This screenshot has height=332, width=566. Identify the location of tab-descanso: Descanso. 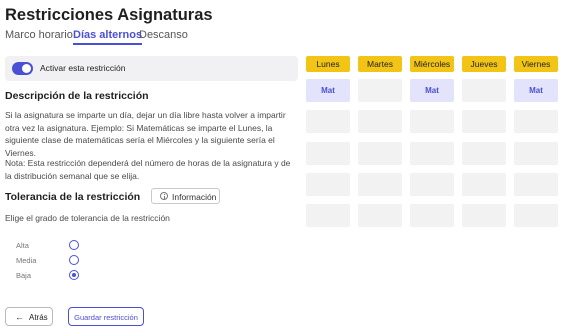
(163, 35).